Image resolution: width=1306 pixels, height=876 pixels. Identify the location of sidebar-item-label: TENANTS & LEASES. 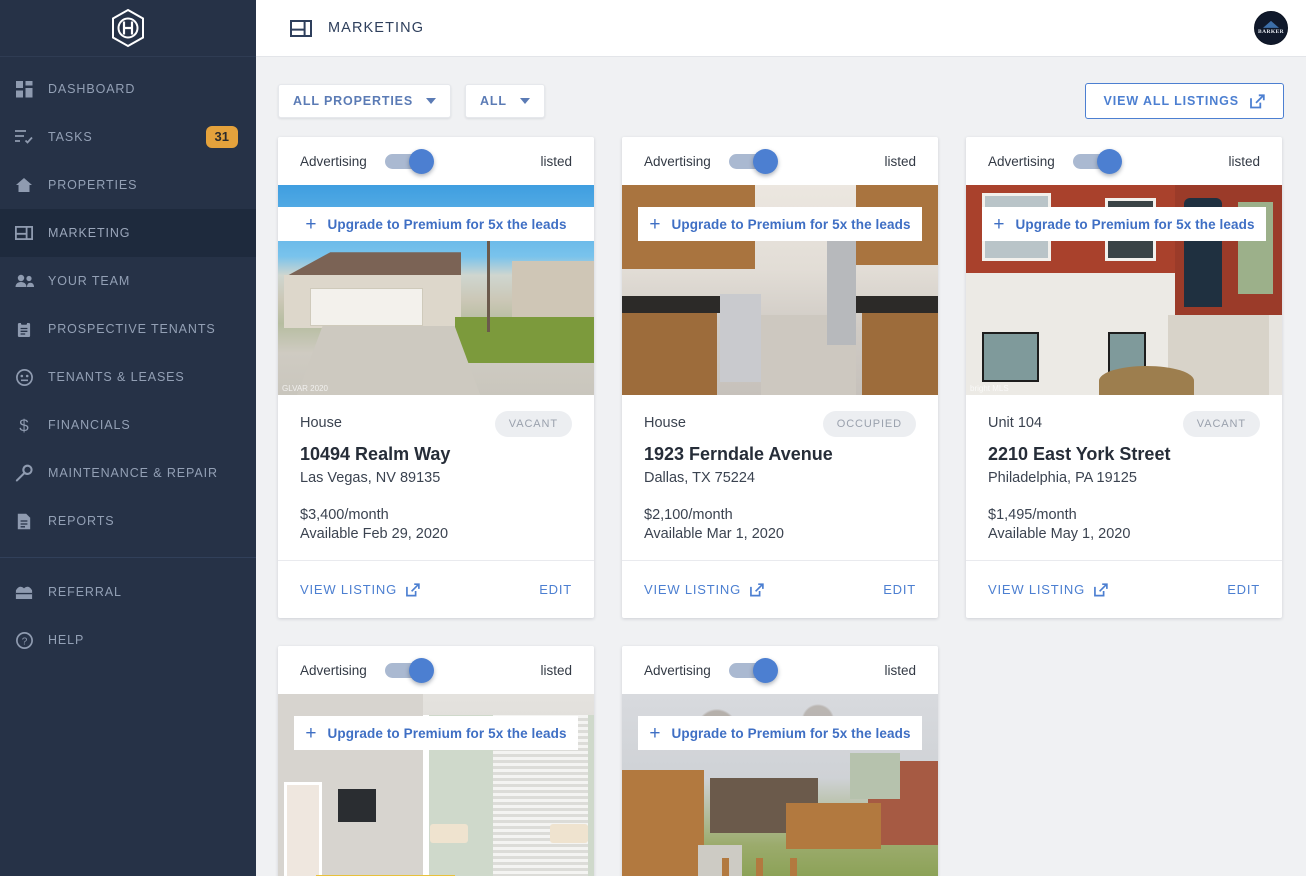
(116, 377).